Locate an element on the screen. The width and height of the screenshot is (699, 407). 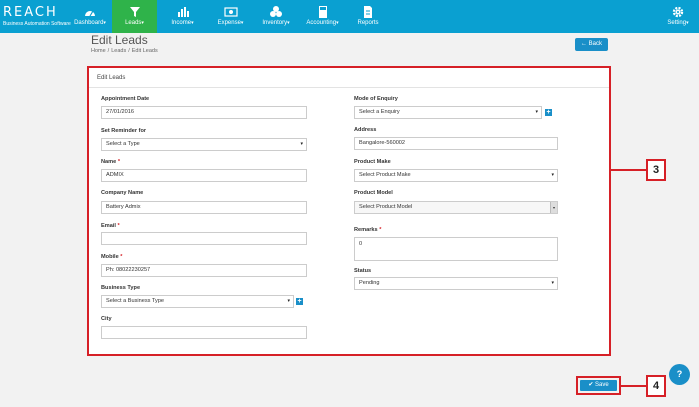
business-type-select: Select a Business Type ▾ is located at coordinates (197, 301).